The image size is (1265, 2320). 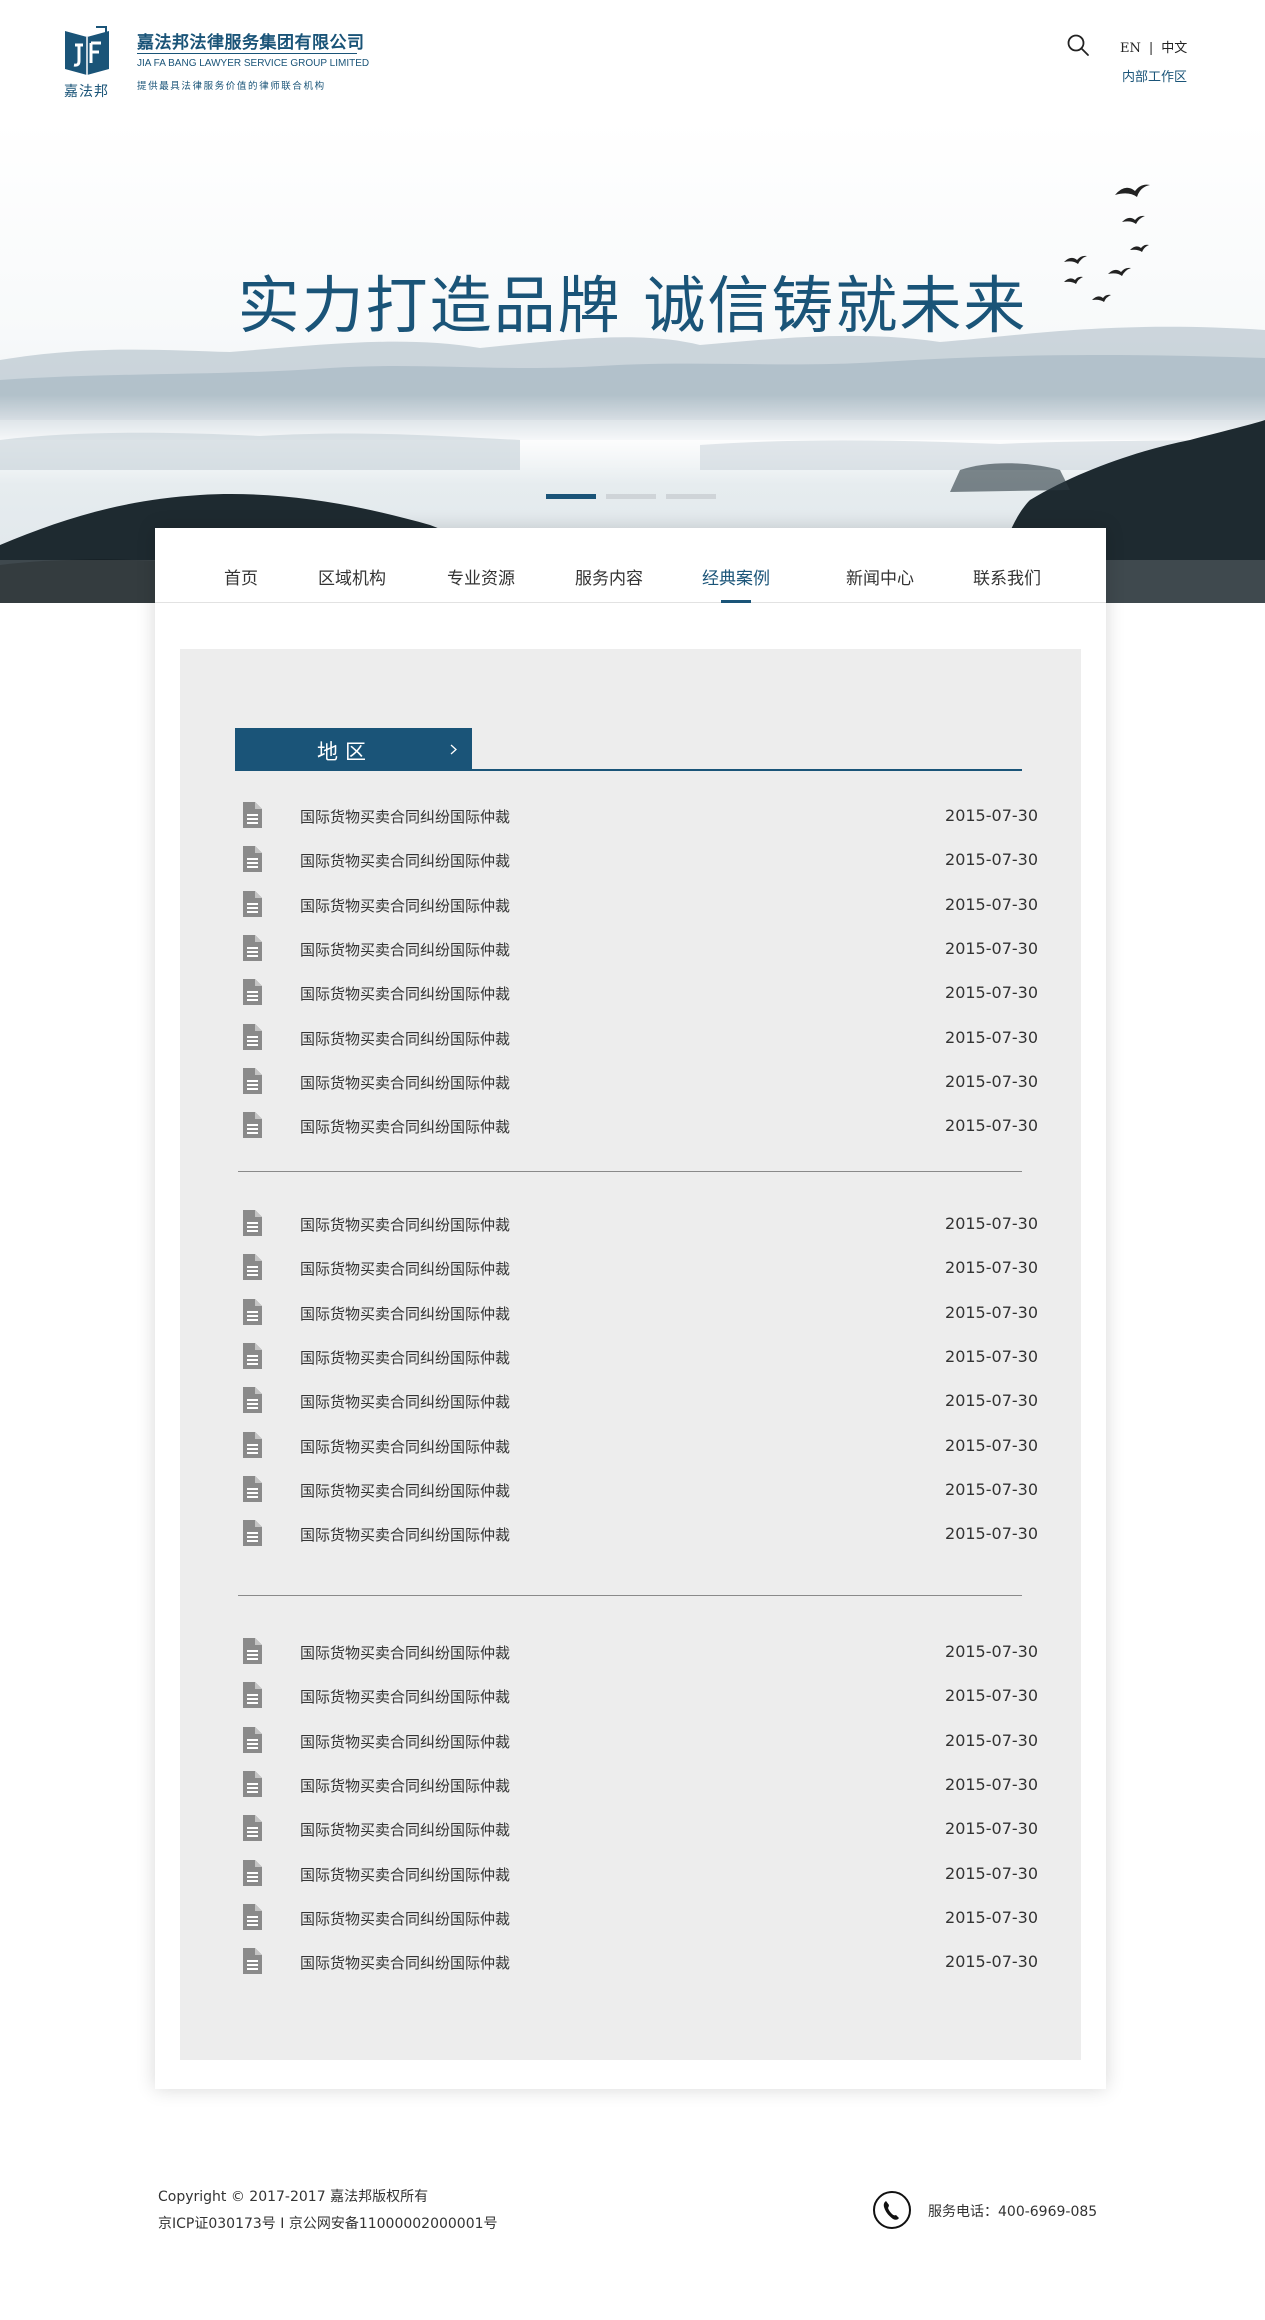 I want to click on nav-item-contact: 联系我们, so click(x=1007, y=576).